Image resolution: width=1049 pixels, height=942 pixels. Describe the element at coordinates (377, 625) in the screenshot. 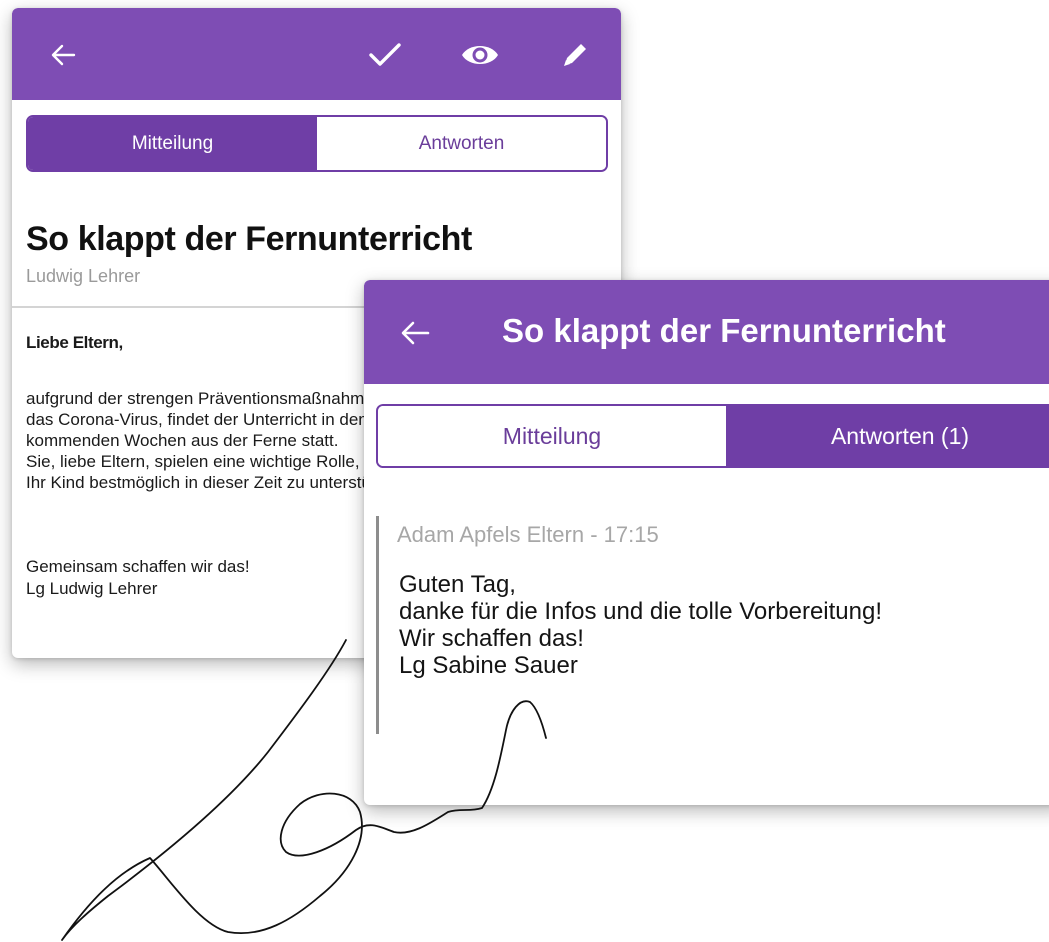

I see `reply-quote-bar` at that location.